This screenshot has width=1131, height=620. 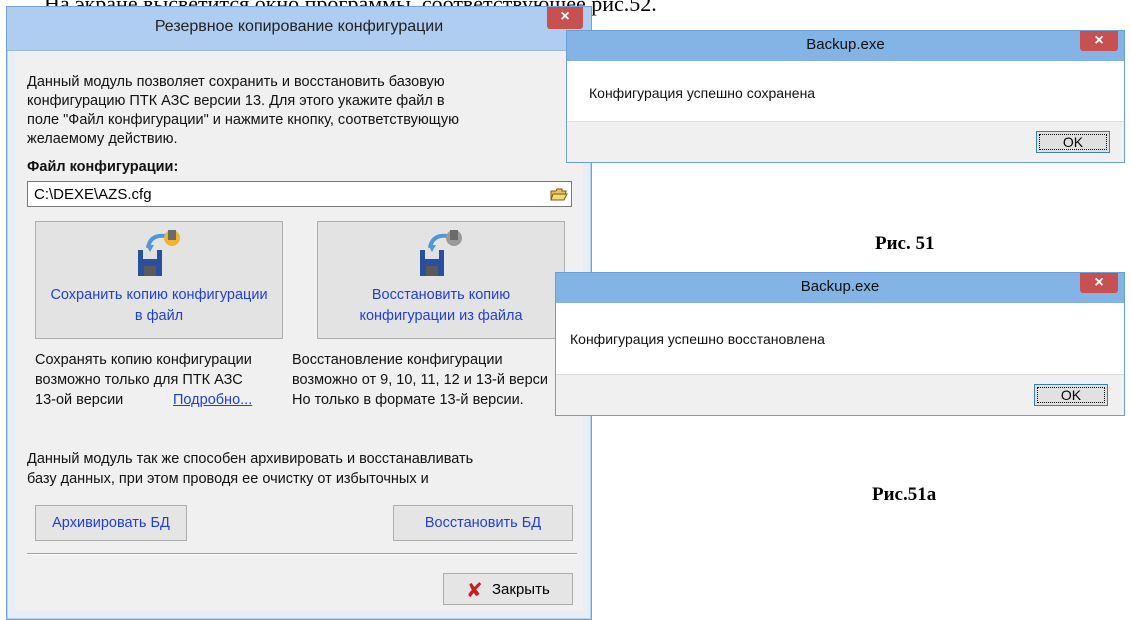 What do you see at coordinates (474, 590) in the screenshot?
I see `red-x-icon: ✘` at bounding box center [474, 590].